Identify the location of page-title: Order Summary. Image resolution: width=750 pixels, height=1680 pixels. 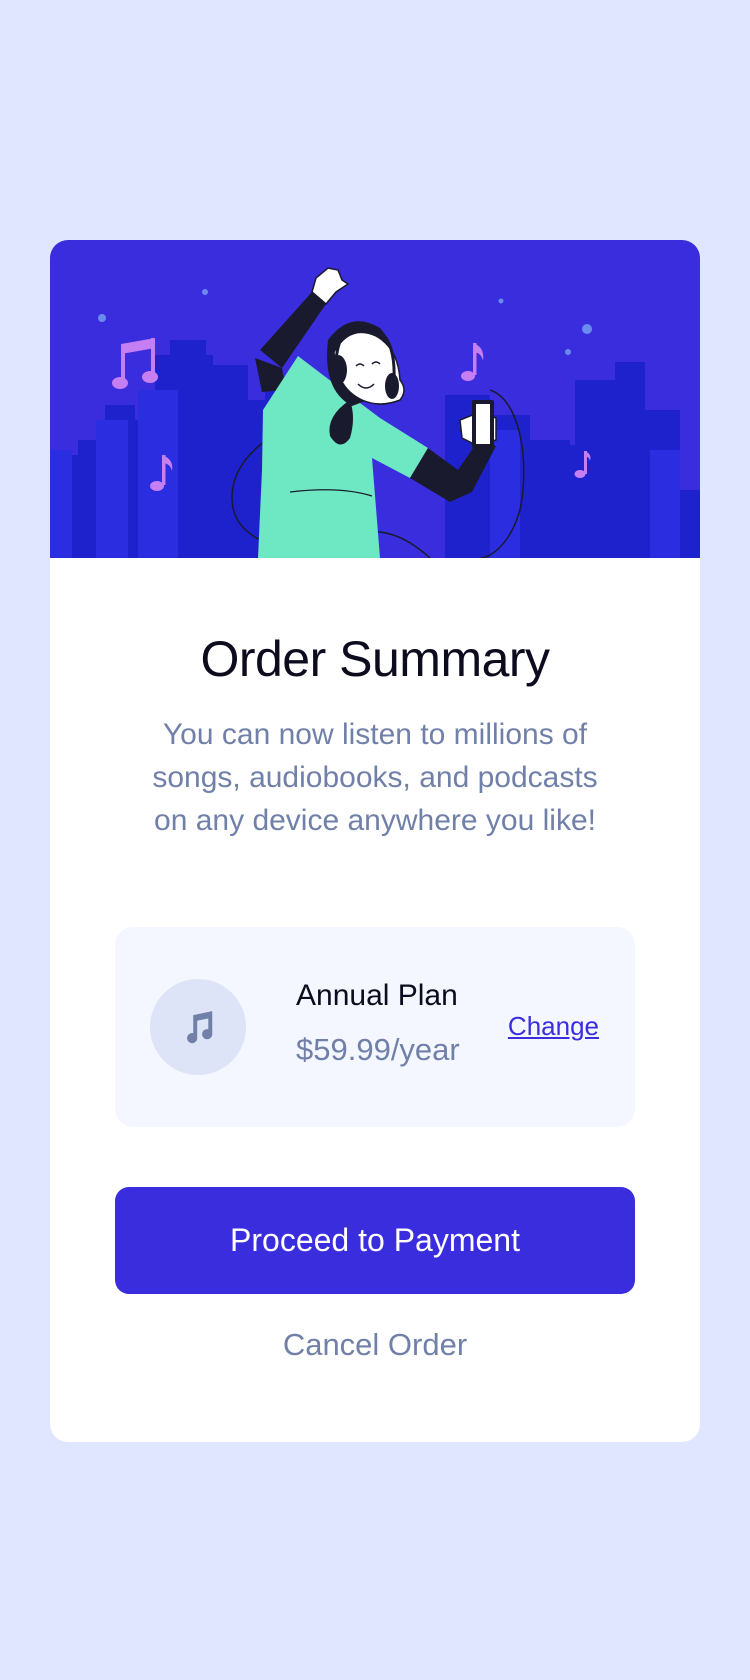
(375, 659).